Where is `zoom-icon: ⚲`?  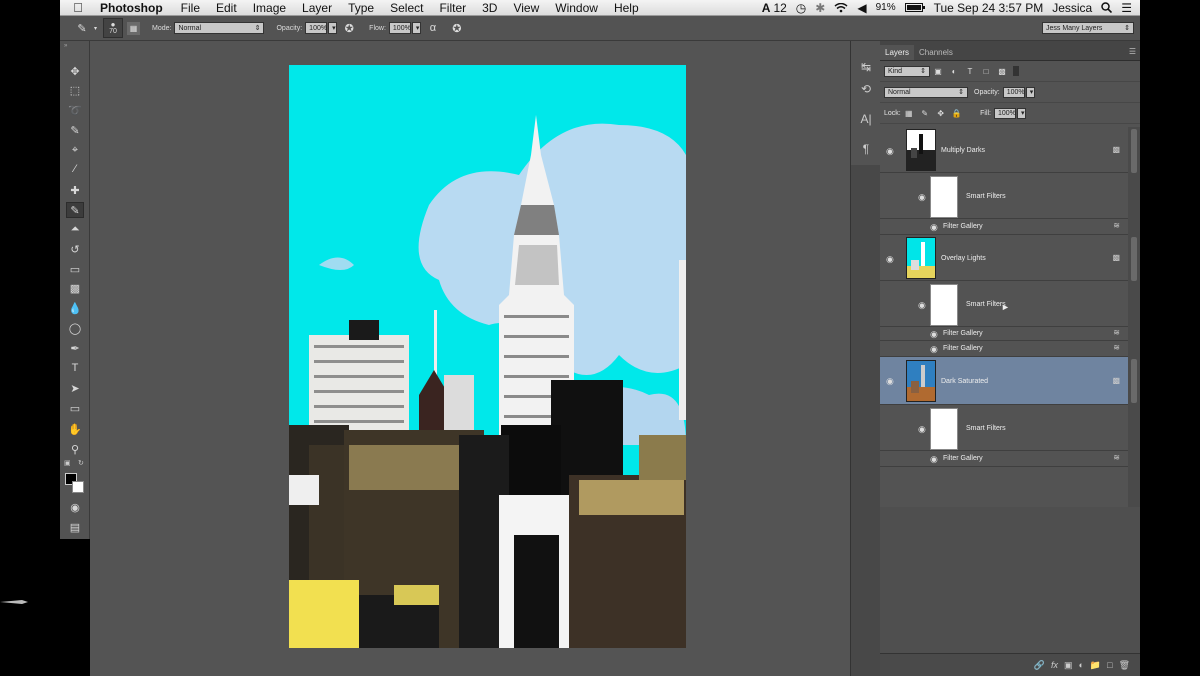 zoom-icon: ⚲ is located at coordinates (75, 449).